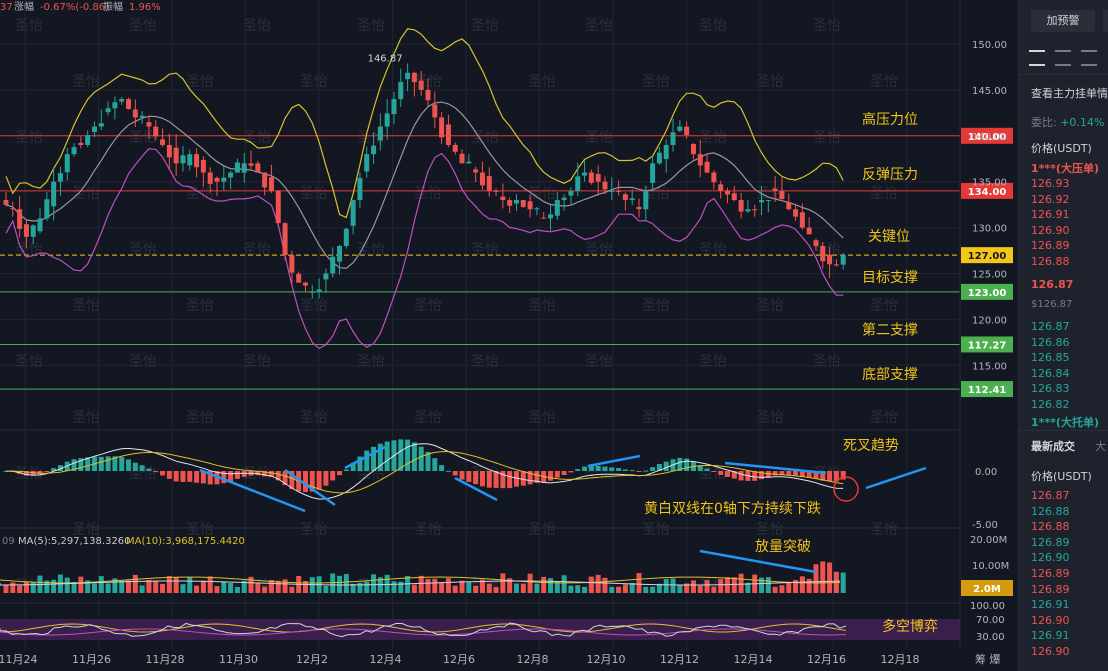 This screenshot has width=1108, height=671. What do you see at coordinates (165, 659) in the screenshot?
I see `time-axis-tick: 11月28` at bounding box center [165, 659].